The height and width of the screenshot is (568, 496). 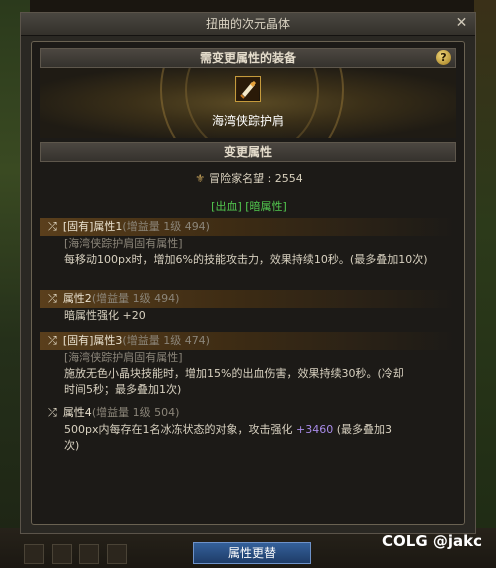 What do you see at coordinates (77, 298) in the screenshot?
I see `attribute-title: 属性2` at bounding box center [77, 298].